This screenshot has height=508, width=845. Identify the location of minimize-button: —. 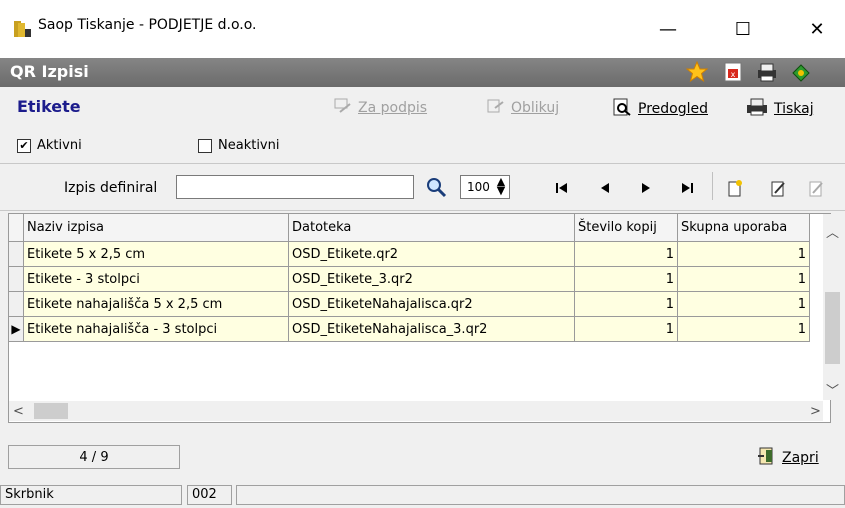
(668, 29).